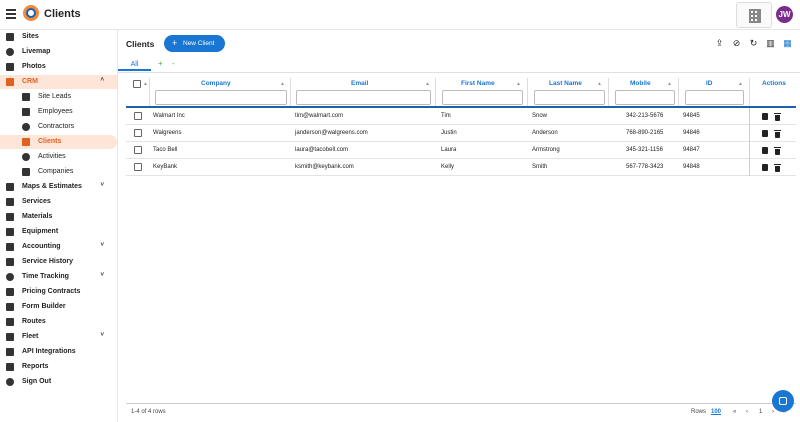 The height and width of the screenshot is (422, 800). I want to click on id-cell: 94847, so click(691, 150).